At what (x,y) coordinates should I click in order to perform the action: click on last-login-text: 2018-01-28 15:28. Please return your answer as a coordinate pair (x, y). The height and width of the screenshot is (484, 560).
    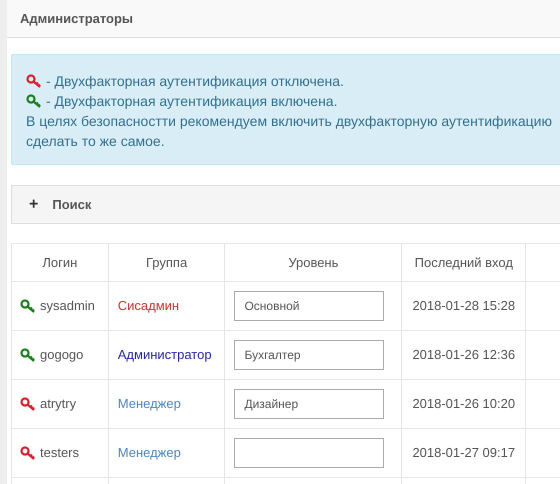
    Looking at the image, I should click on (464, 306).